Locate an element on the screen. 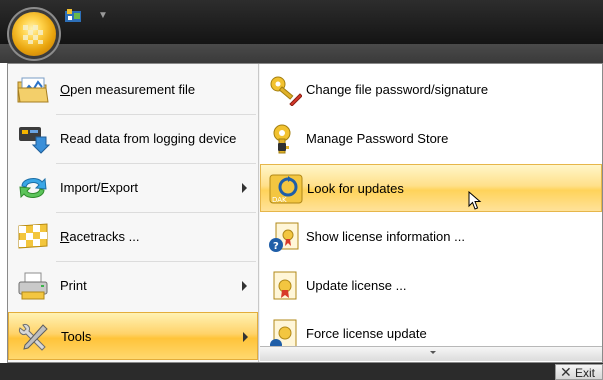  license-certificate-icon is located at coordinates (285, 286).